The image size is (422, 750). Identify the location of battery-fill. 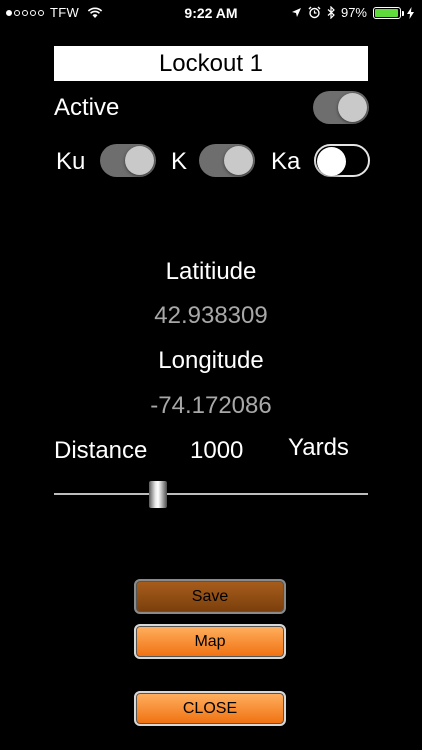
(387, 12).